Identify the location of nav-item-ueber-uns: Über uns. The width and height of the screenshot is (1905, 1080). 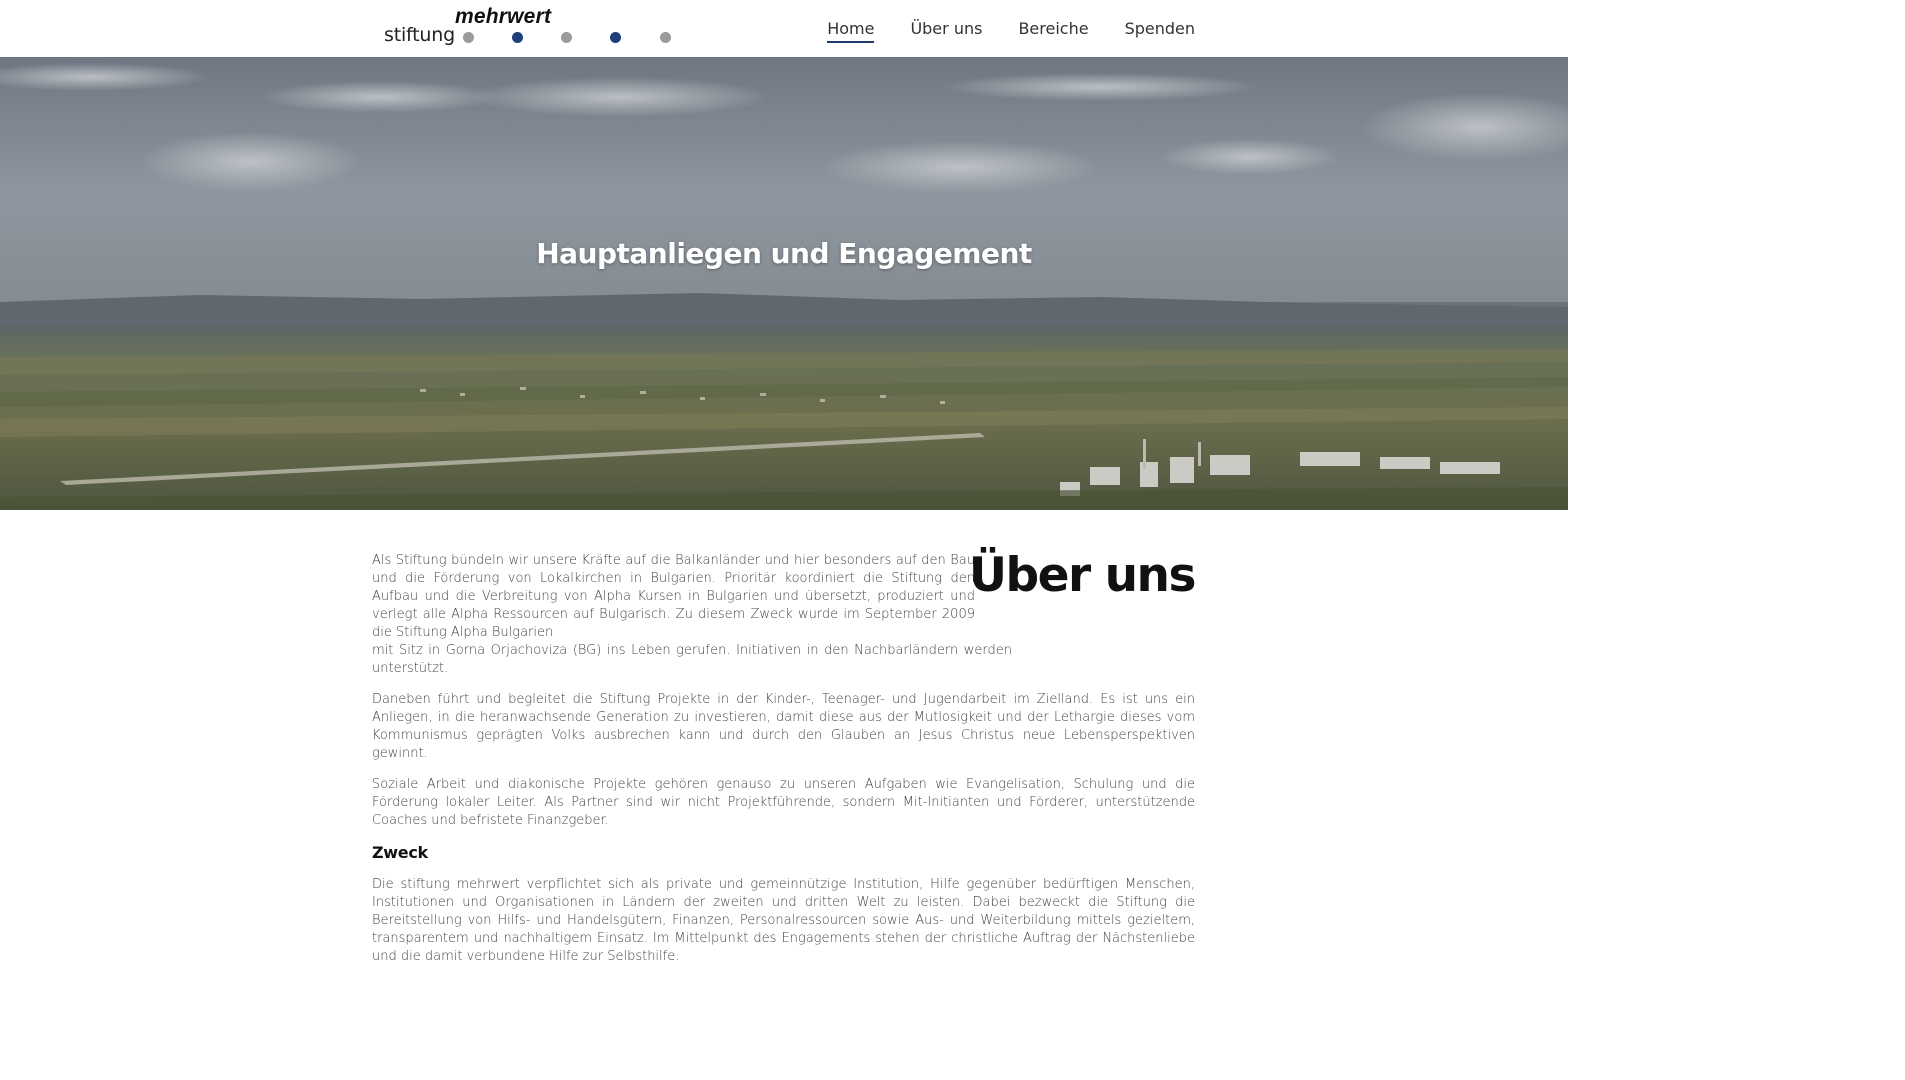
(946, 28).